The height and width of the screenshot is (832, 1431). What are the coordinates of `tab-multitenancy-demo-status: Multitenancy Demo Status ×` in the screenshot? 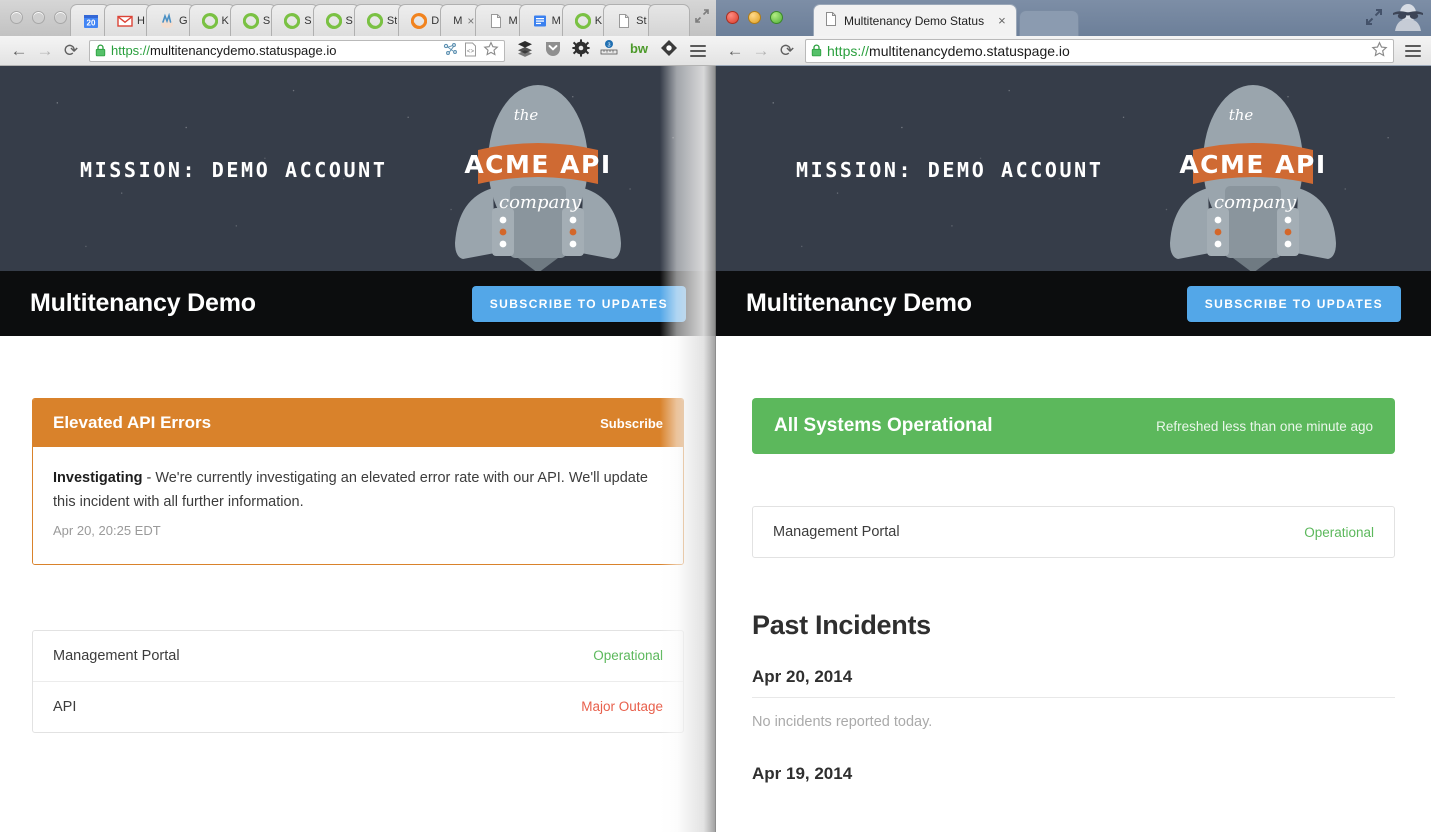 It's located at (915, 20).